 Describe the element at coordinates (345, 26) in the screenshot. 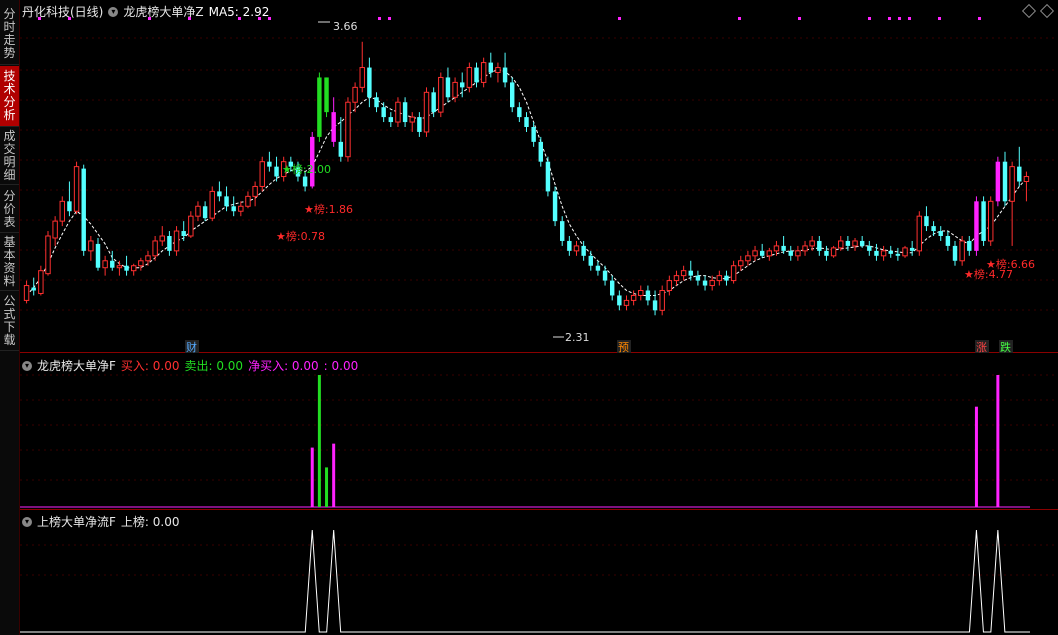

I see `high-label: 3.66` at that location.